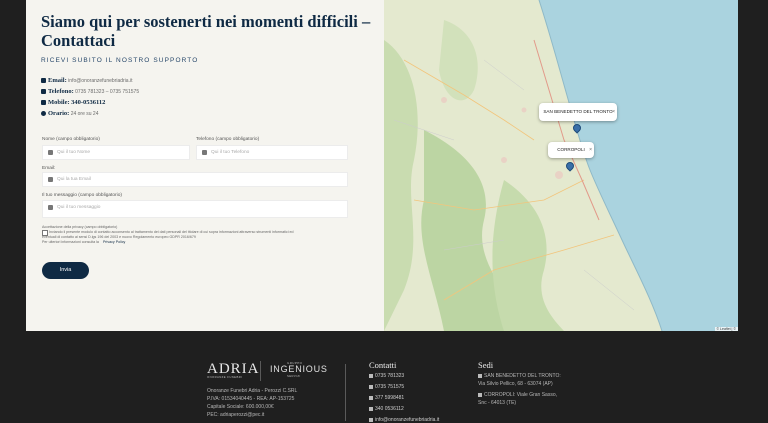 This screenshot has width=768, height=423. What do you see at coordinates (74, 152) in the screenshot?
I see `name-placeholder: Qui il tuo Nome` at bounding box center [74, 152].